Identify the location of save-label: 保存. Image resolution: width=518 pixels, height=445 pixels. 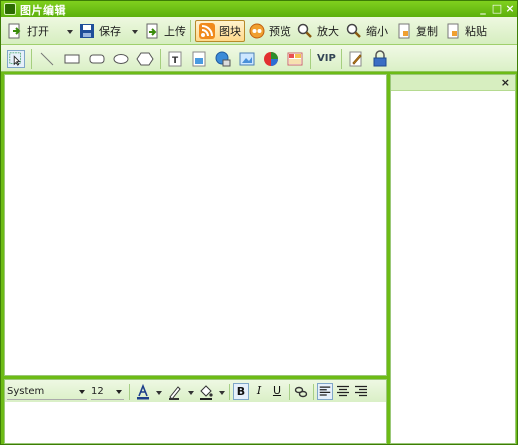
(110, 31).